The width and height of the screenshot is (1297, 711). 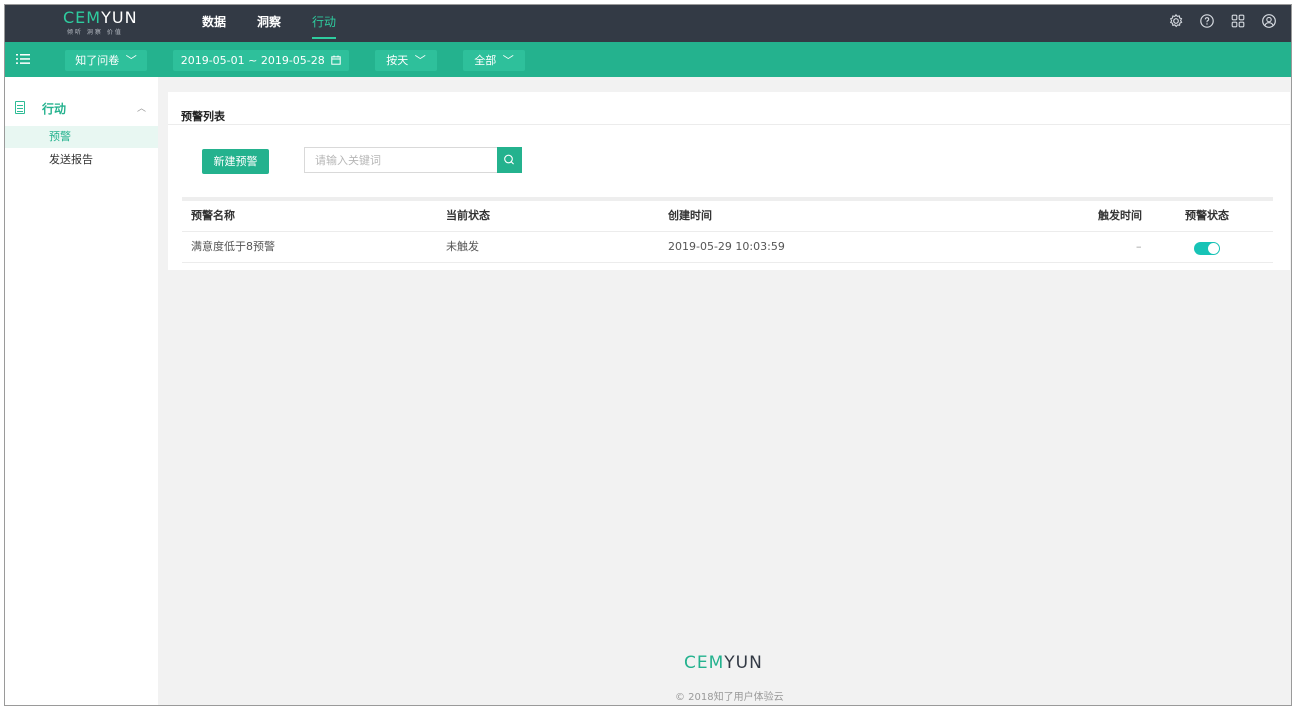 I want to click on date-range-value: 2019-05-01 ~ 2019-05-28, so click(x=252, y=60).